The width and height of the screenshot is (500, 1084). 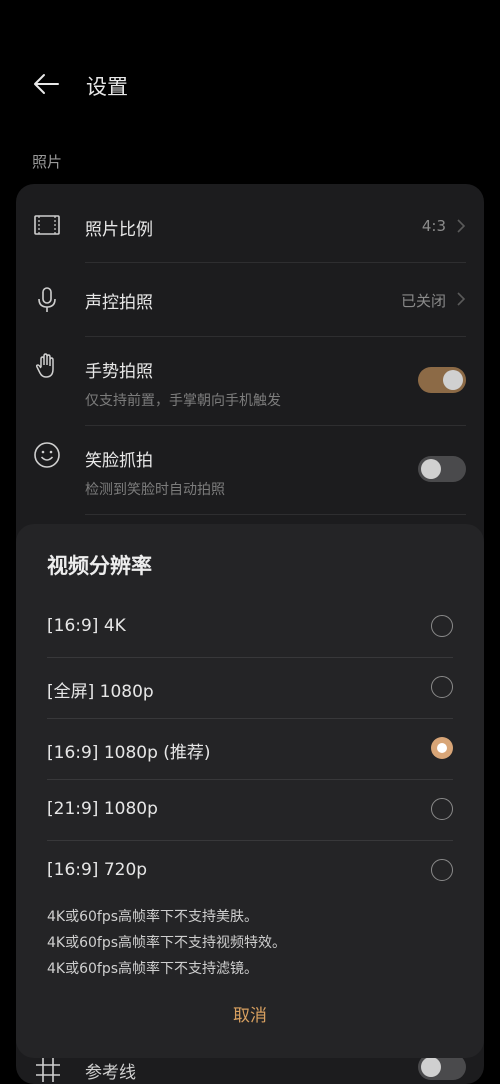 I want to click on resolution-option-fullscreen-1080p: [全屏] 1080p, so click(x=250, y=689).